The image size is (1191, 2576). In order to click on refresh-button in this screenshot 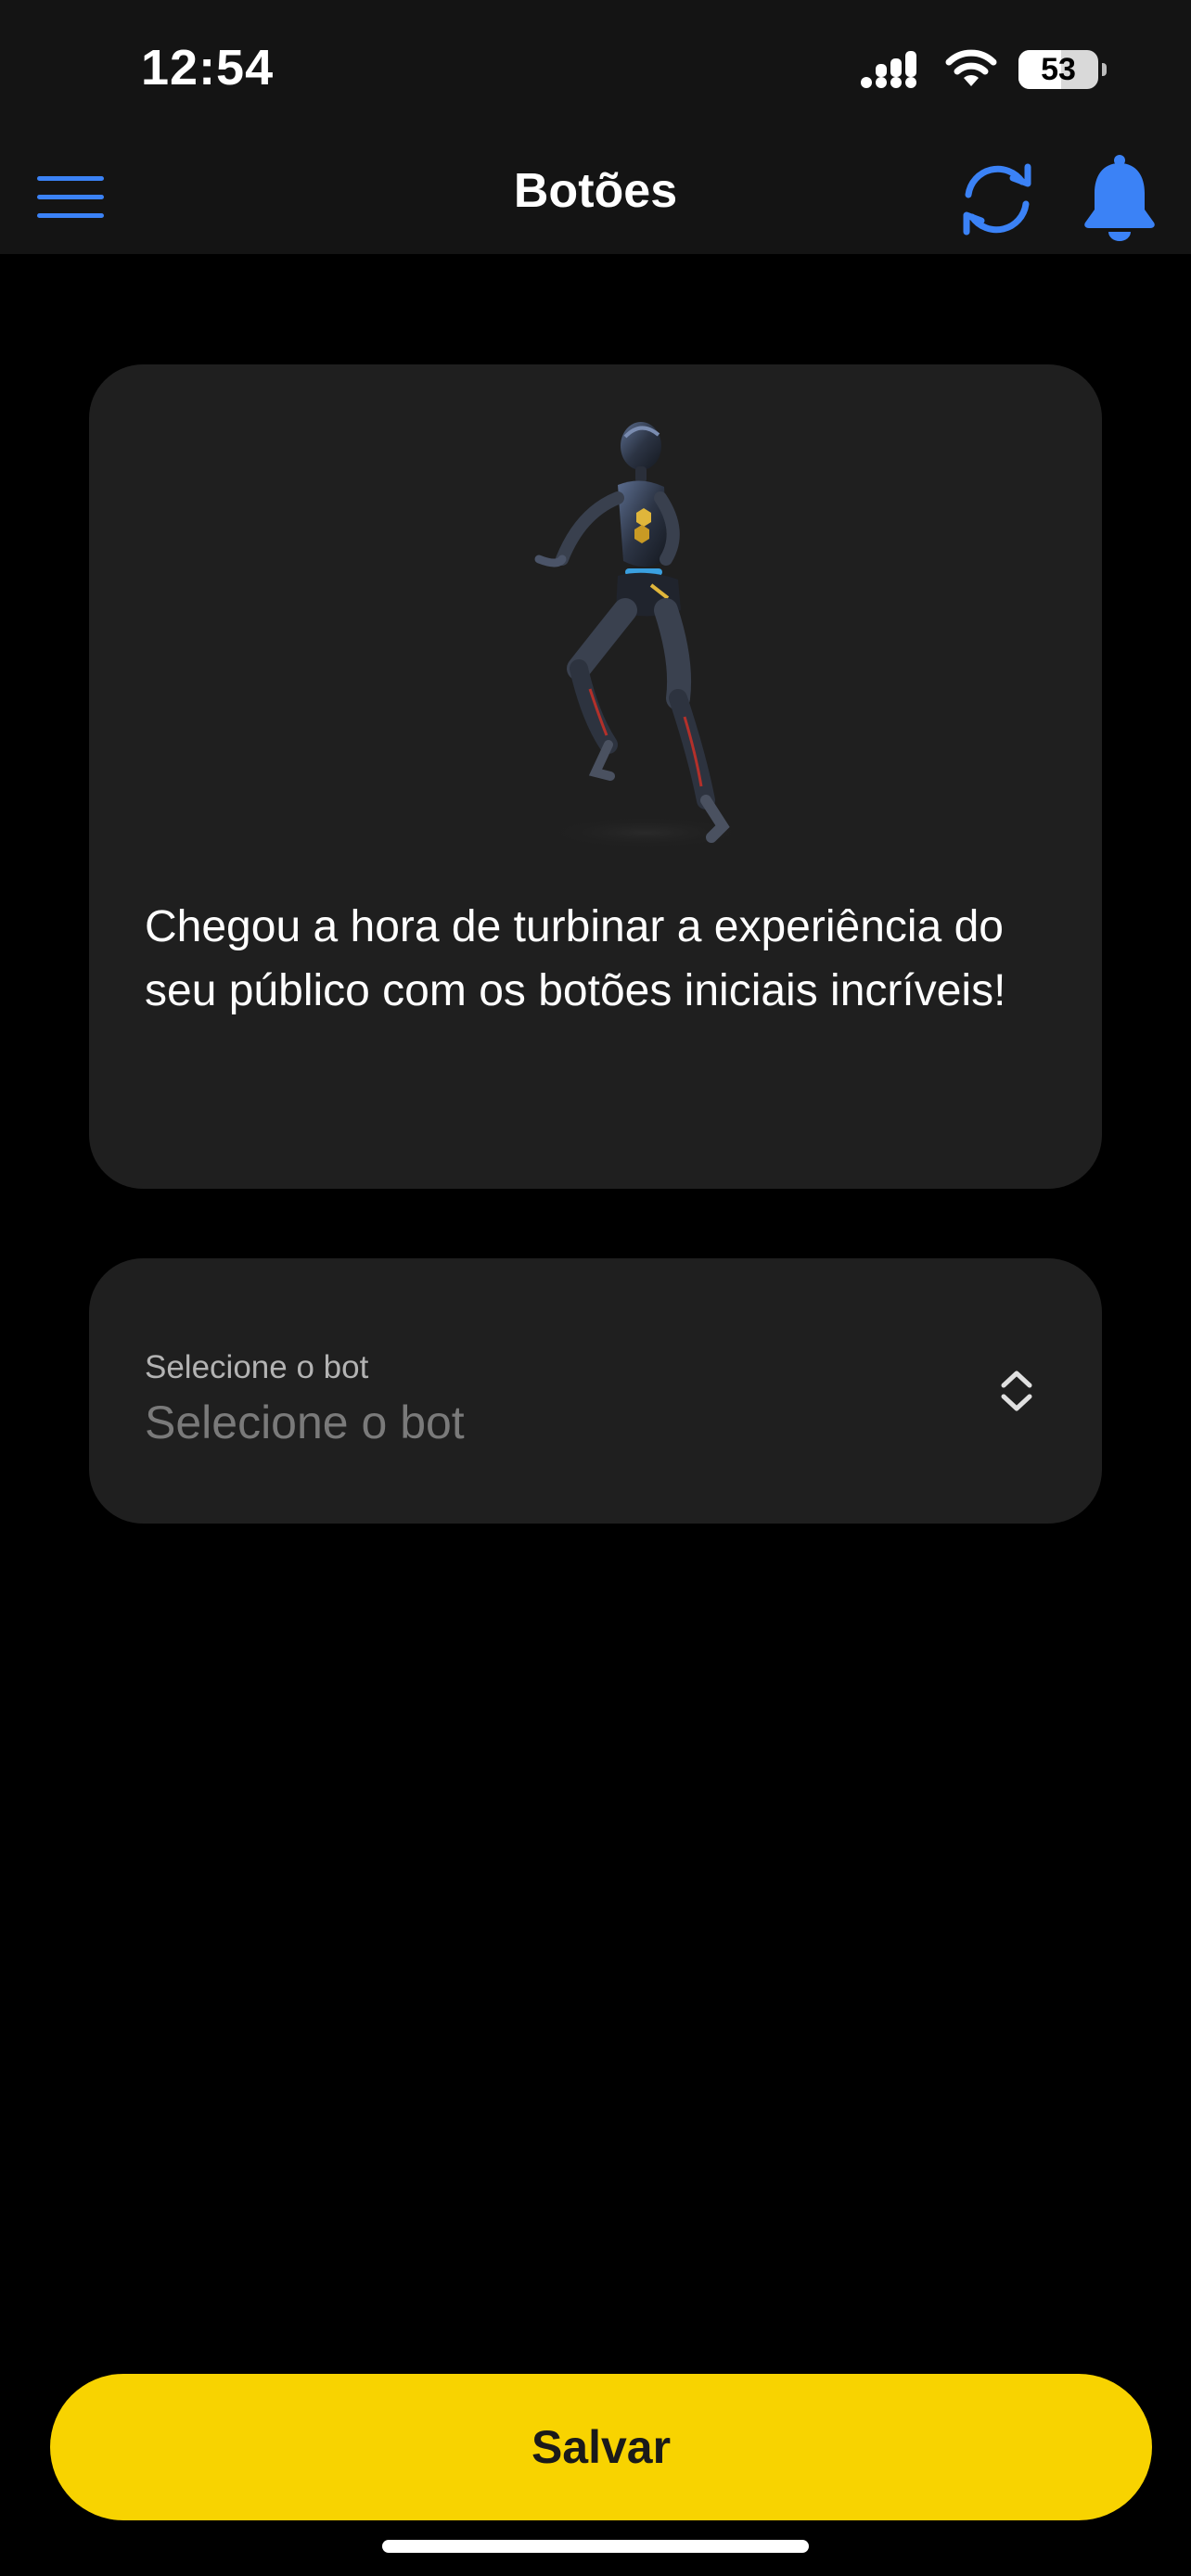, I will do `click(997, 199)`.